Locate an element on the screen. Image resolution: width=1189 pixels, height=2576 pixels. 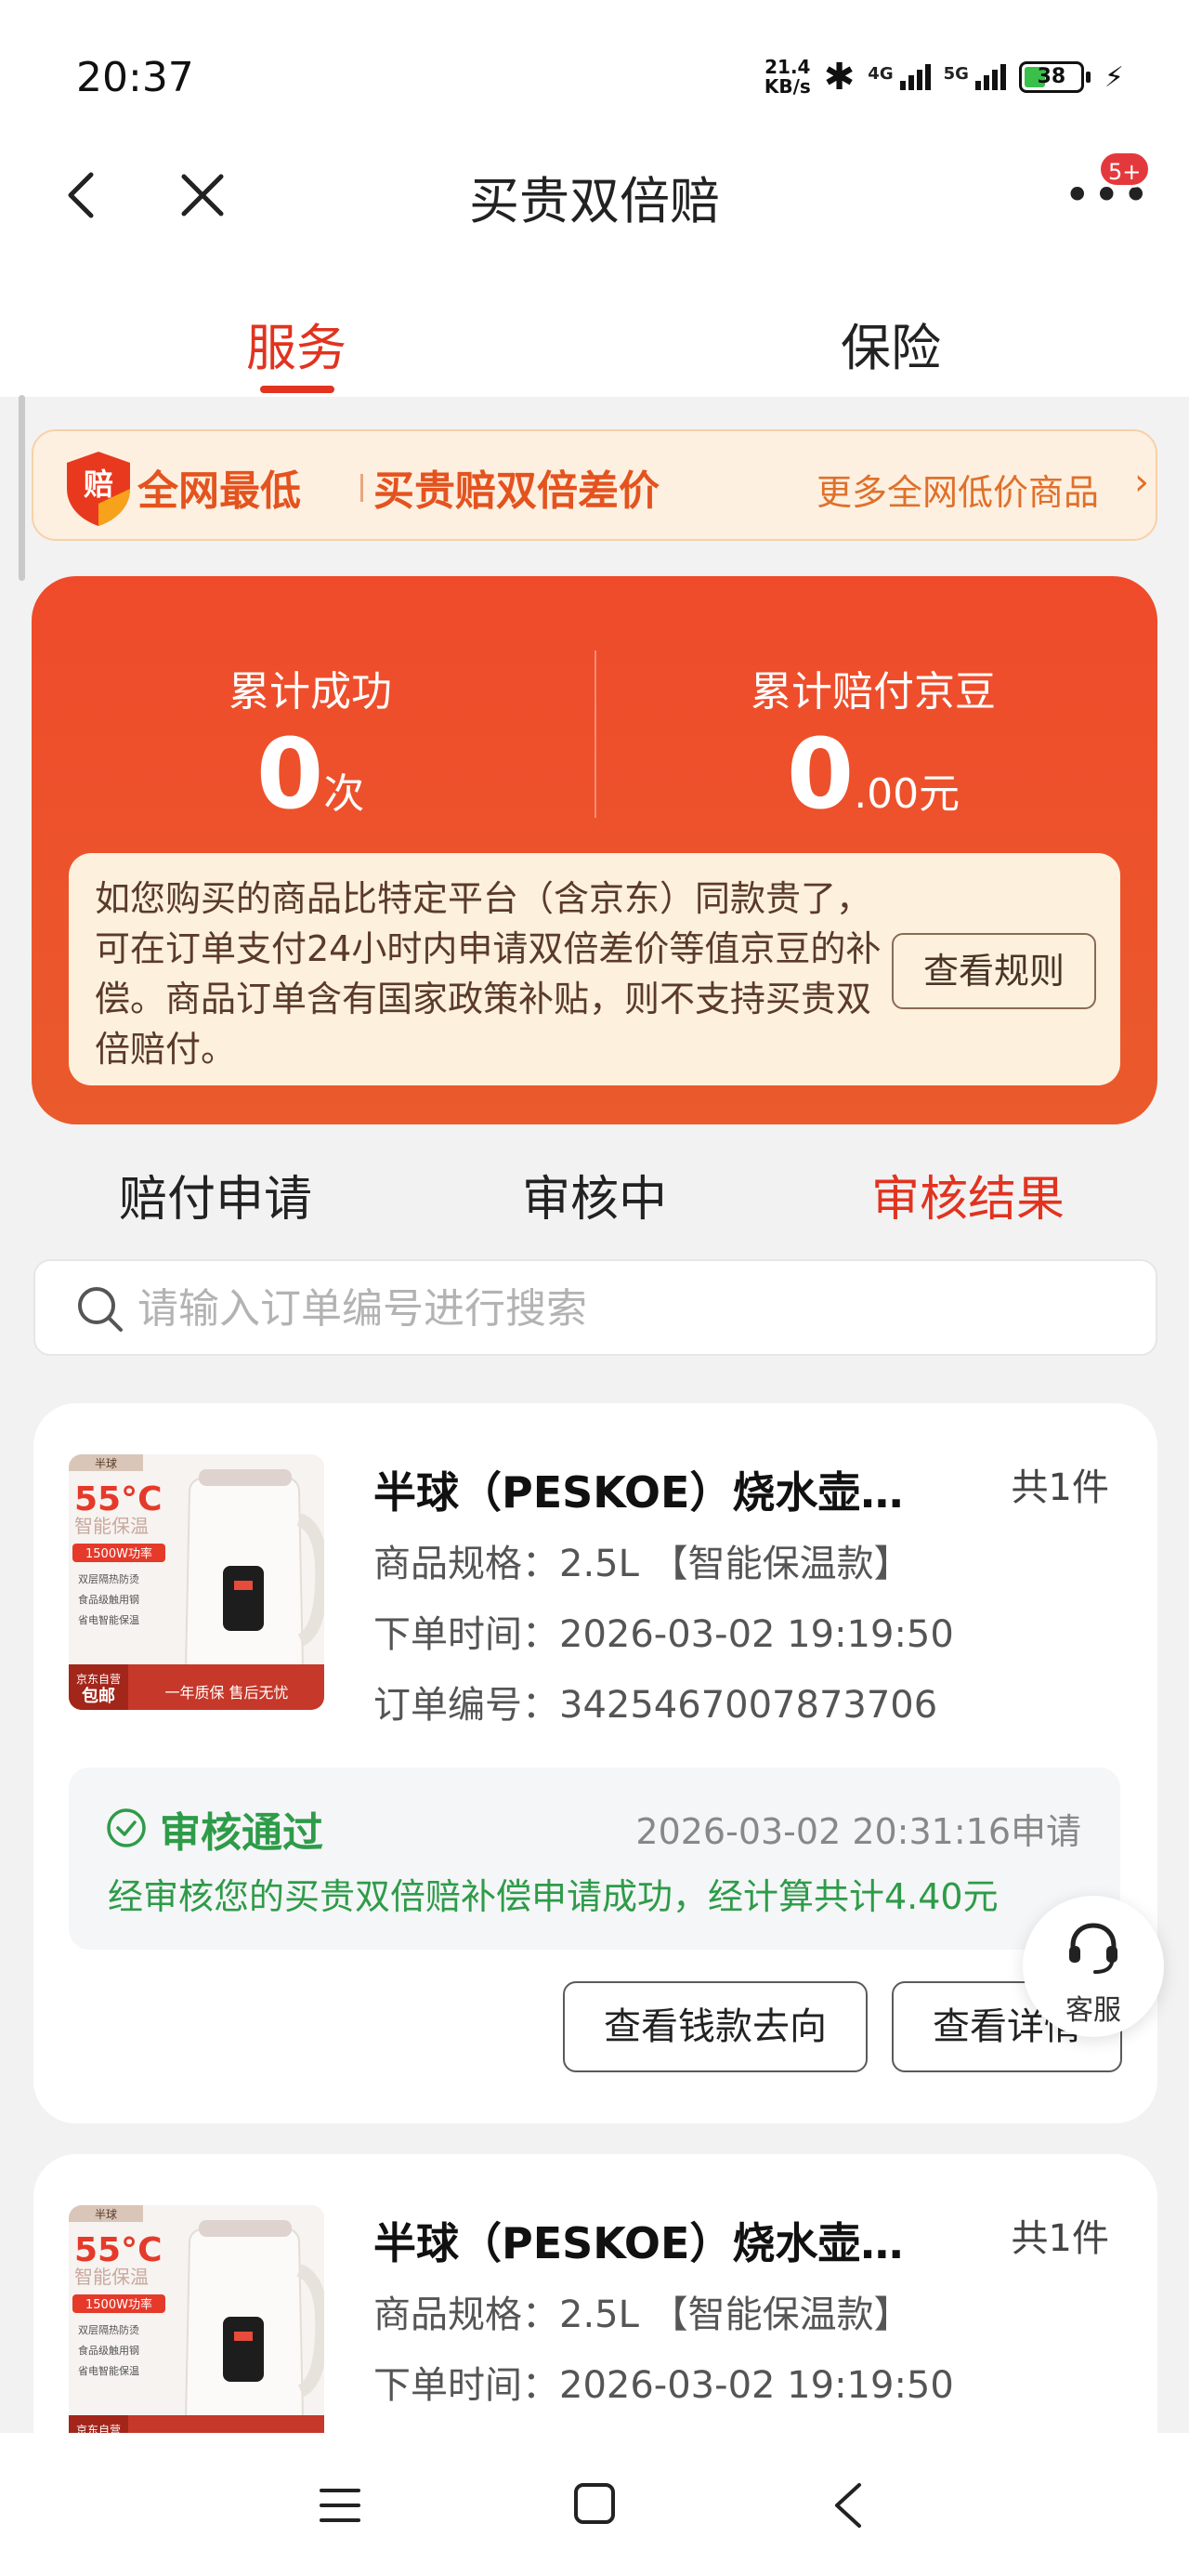
headset-icon is located at coordinates (1093, 1948).